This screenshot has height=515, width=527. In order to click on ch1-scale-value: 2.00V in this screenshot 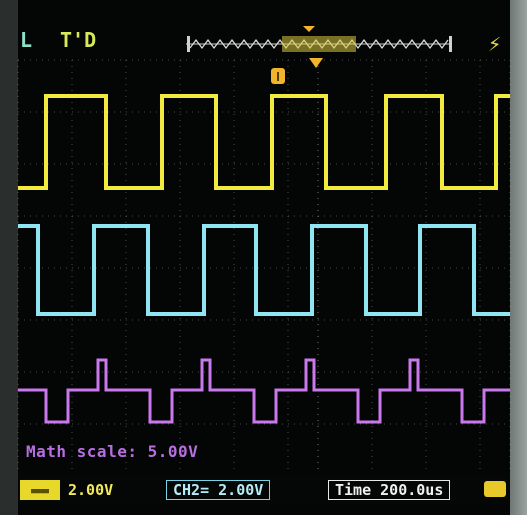, I will do `click(91, 490)`.